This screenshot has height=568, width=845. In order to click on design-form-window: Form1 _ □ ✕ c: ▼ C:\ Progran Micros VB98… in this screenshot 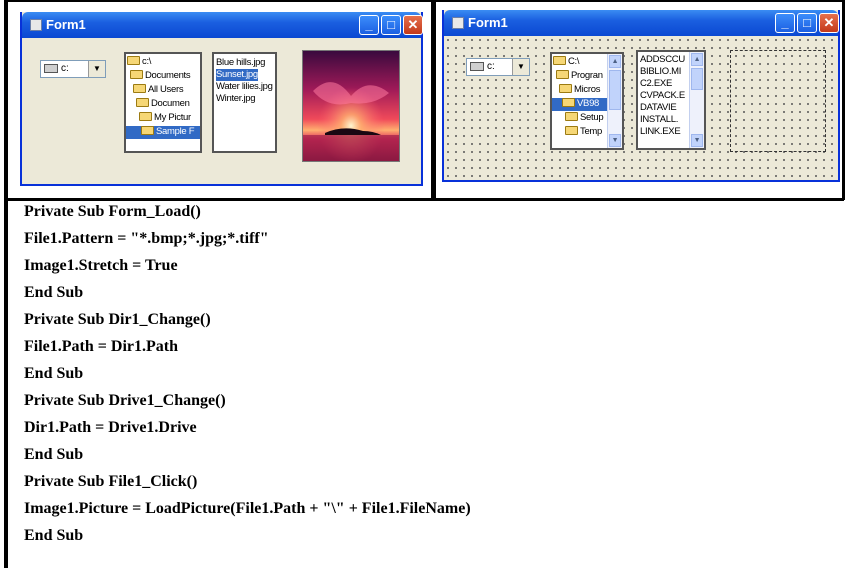, I will do `click(641, 96)`.